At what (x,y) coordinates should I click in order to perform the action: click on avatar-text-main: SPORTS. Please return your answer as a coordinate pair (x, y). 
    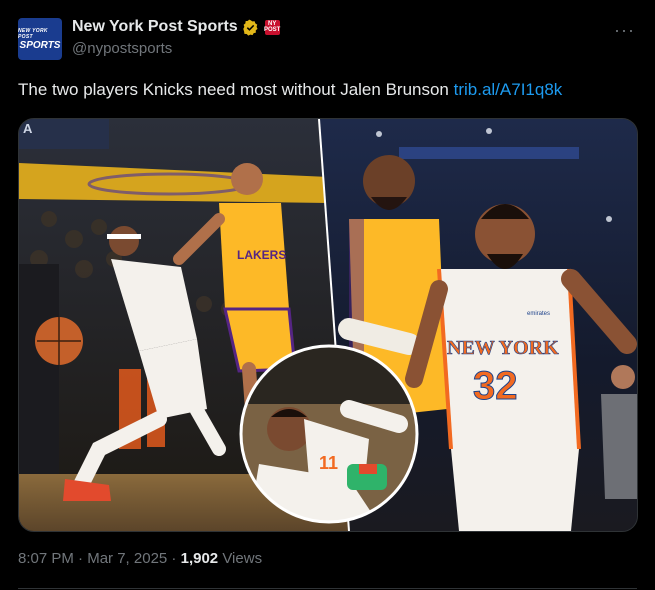
    Looking at the image, I should click on (40, 45).